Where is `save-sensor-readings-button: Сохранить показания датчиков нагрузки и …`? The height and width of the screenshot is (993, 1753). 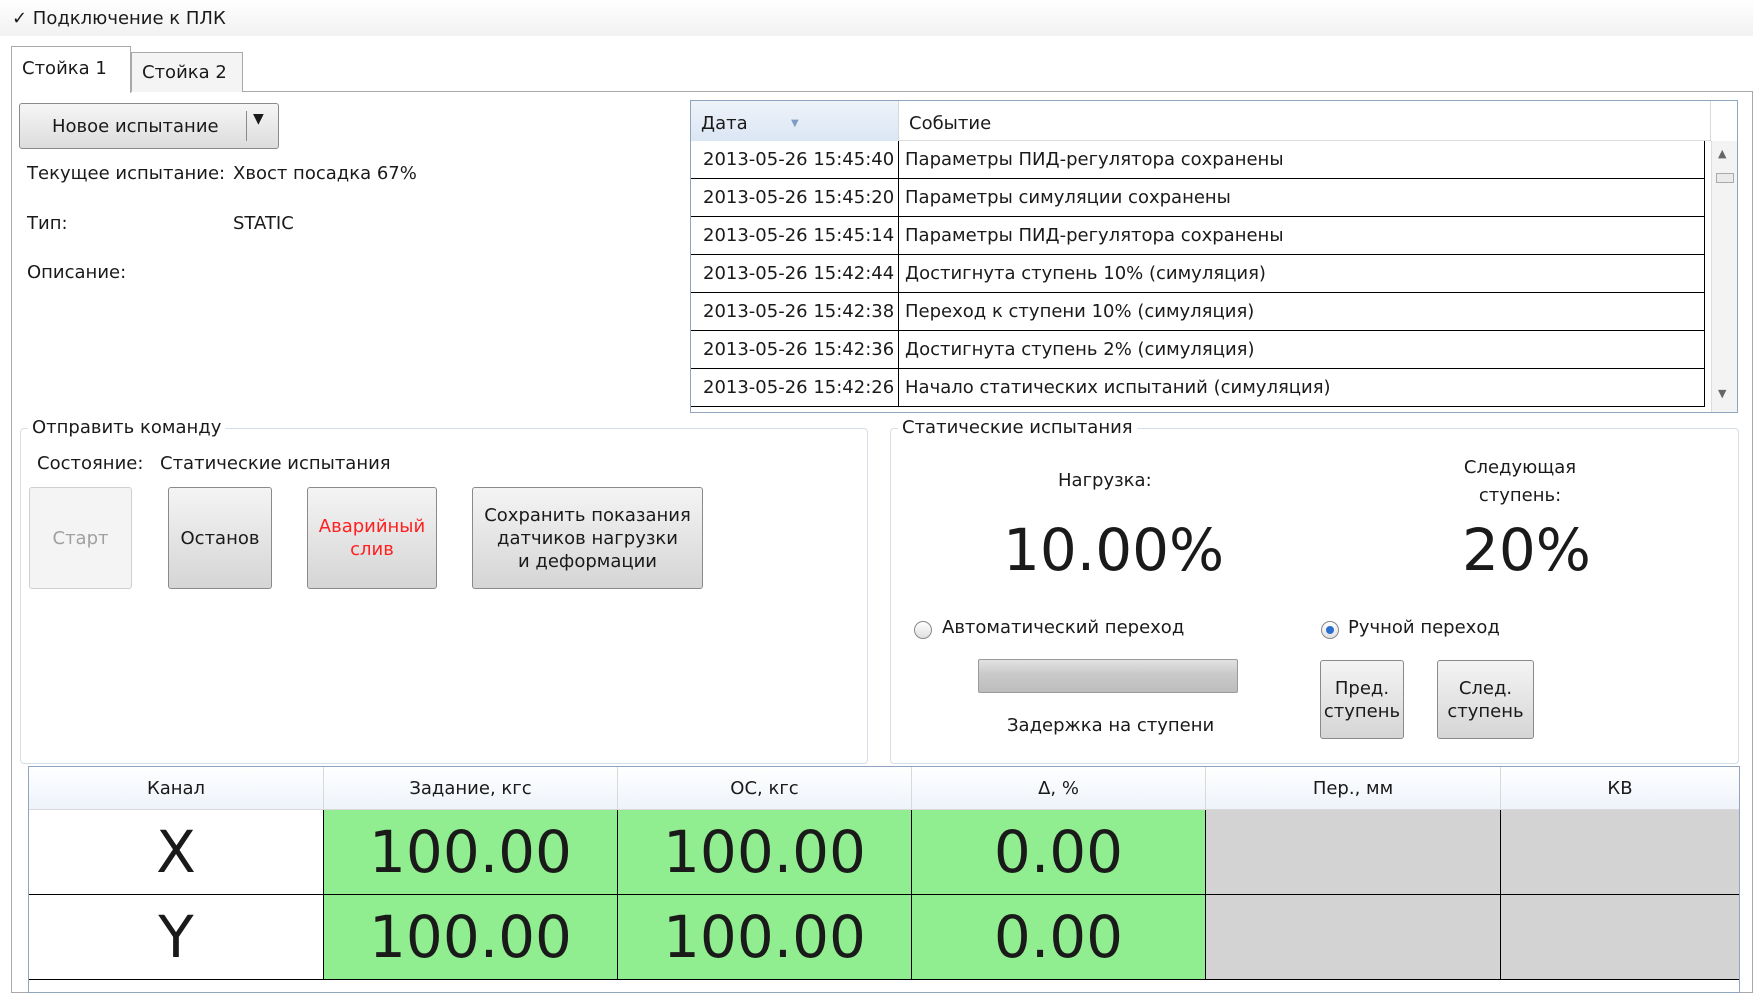 save-sensor-readings-button: Сохранить показания датчиков нагрузки и … is located at coordinates (587, 538).